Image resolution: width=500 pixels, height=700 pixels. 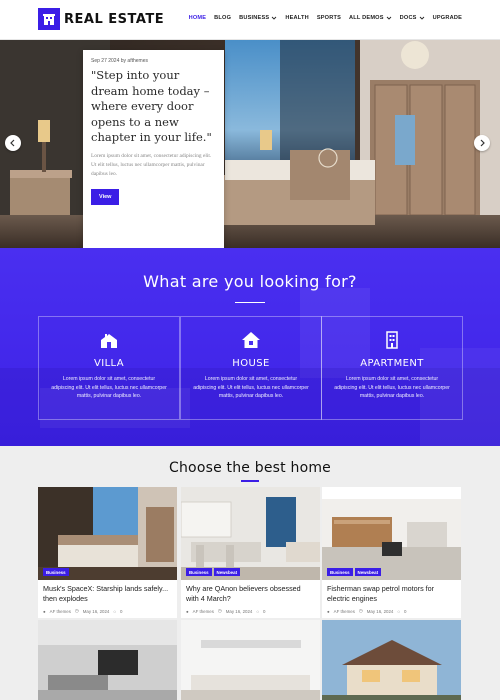 I want to click on nav-label: SPORTS, so click(x=329, y=18).